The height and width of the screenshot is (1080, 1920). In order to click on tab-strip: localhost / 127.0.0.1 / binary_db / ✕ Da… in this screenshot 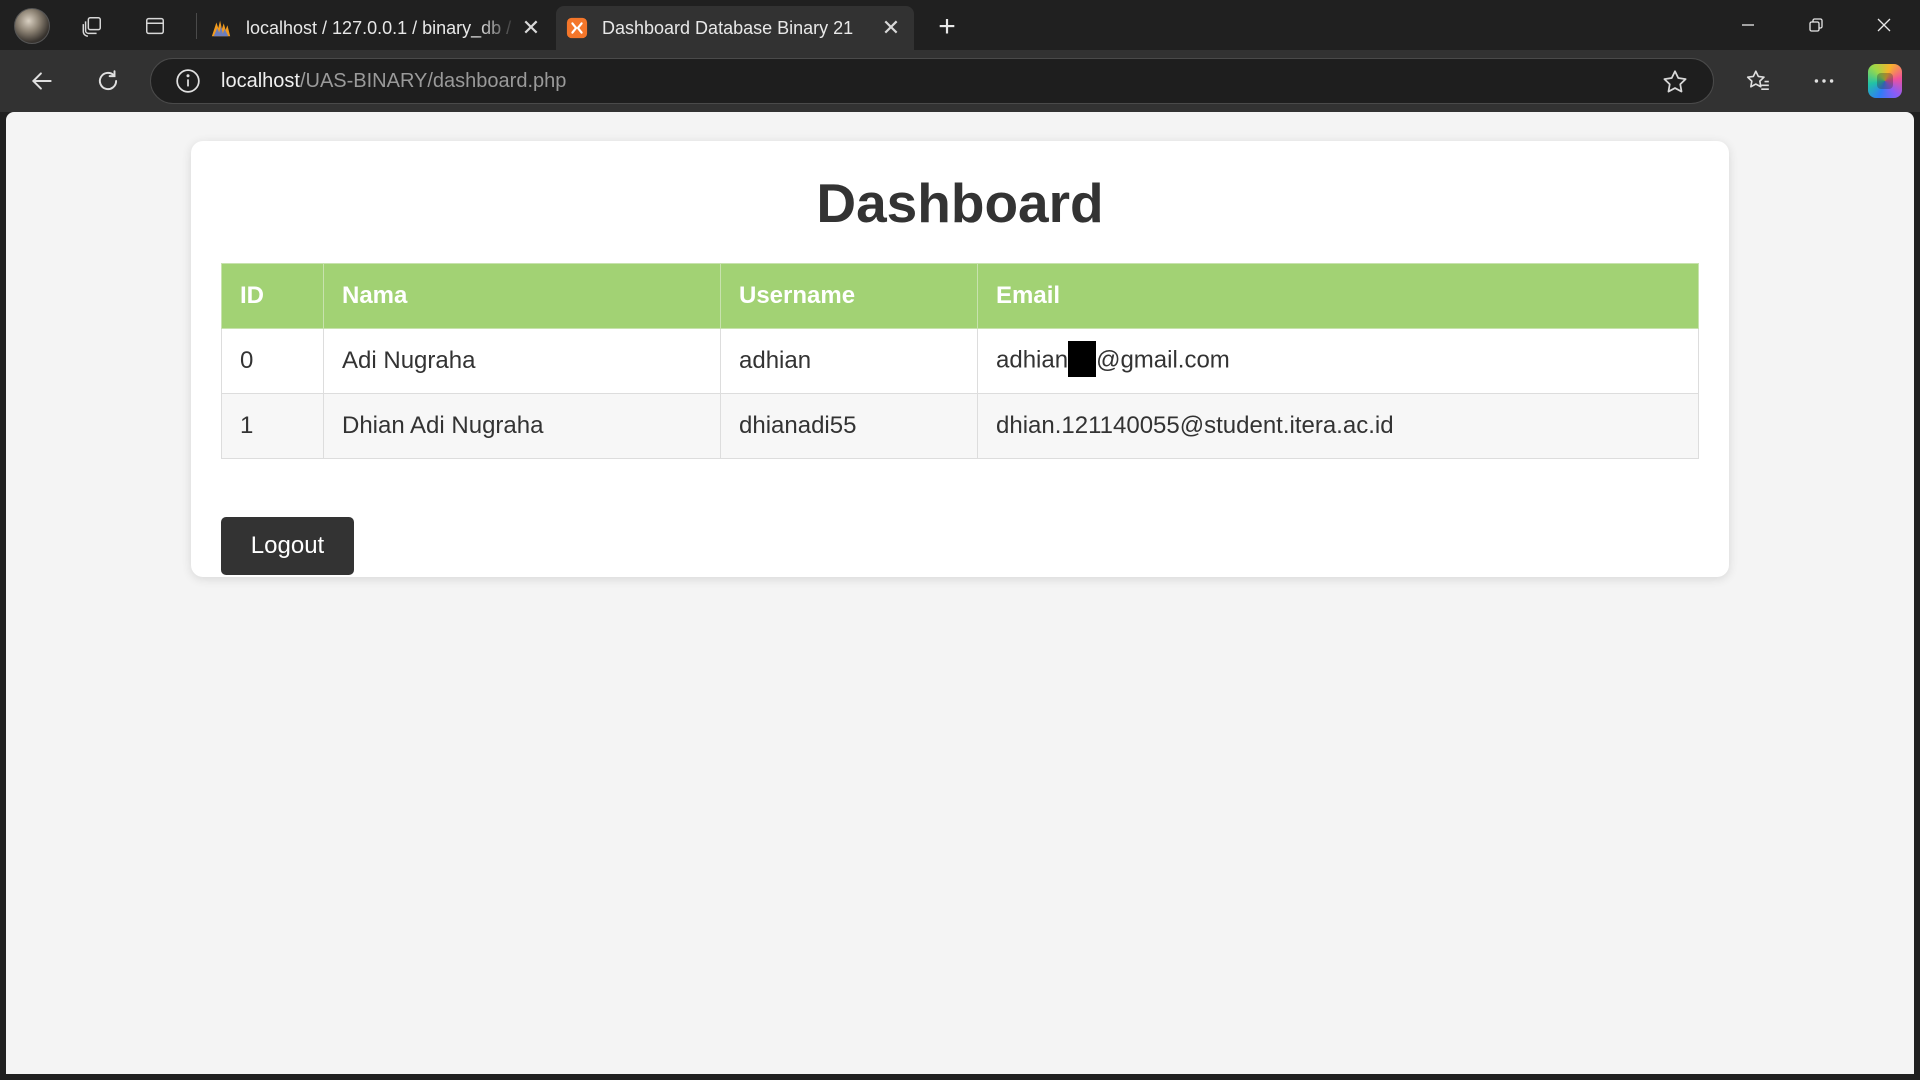, I will do `click(960, 25)`.